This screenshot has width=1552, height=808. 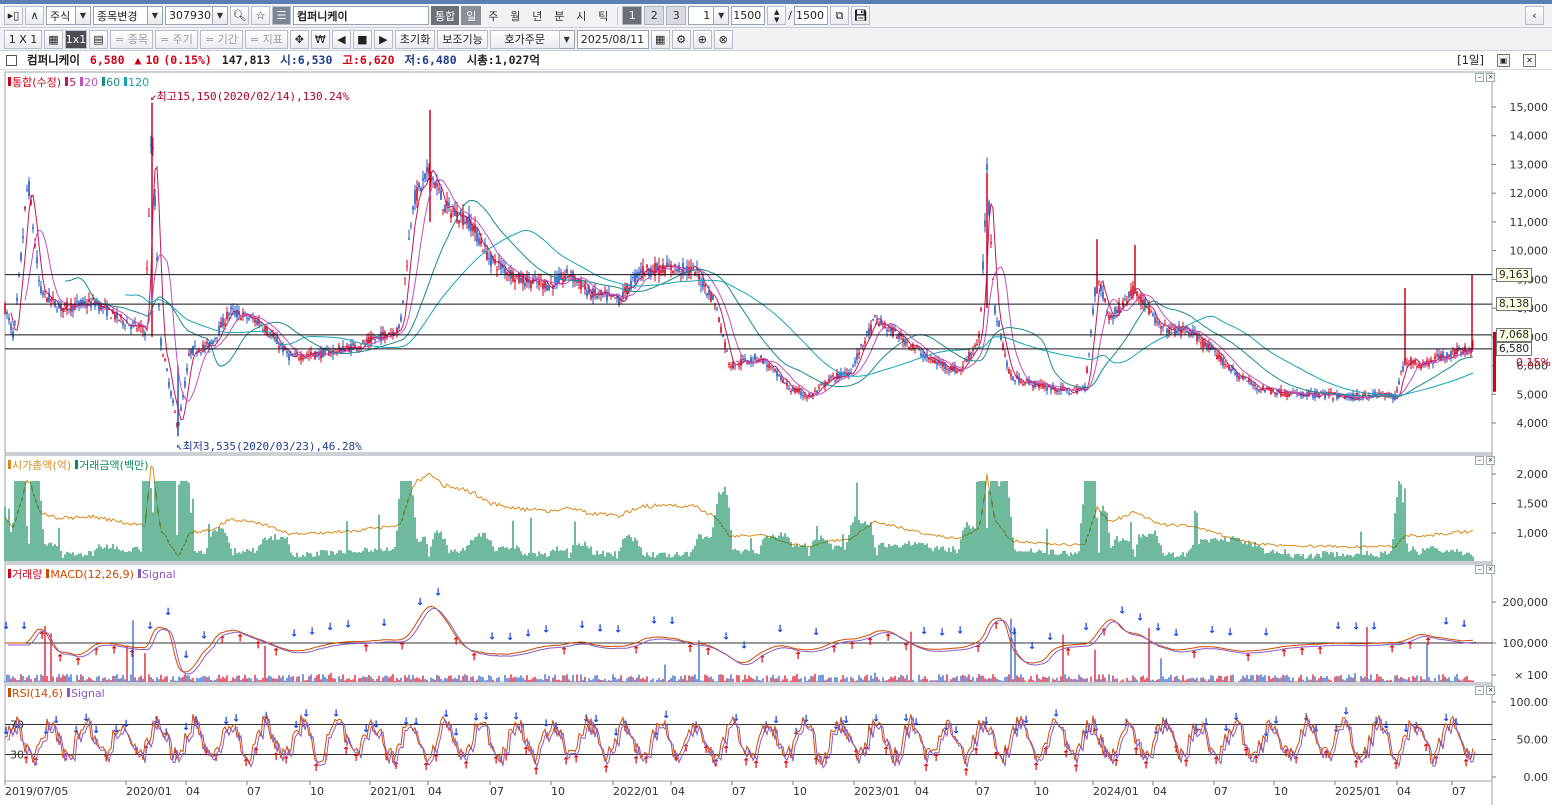 I want to click on tab-weekly: 주, so click(x=493, y=15).